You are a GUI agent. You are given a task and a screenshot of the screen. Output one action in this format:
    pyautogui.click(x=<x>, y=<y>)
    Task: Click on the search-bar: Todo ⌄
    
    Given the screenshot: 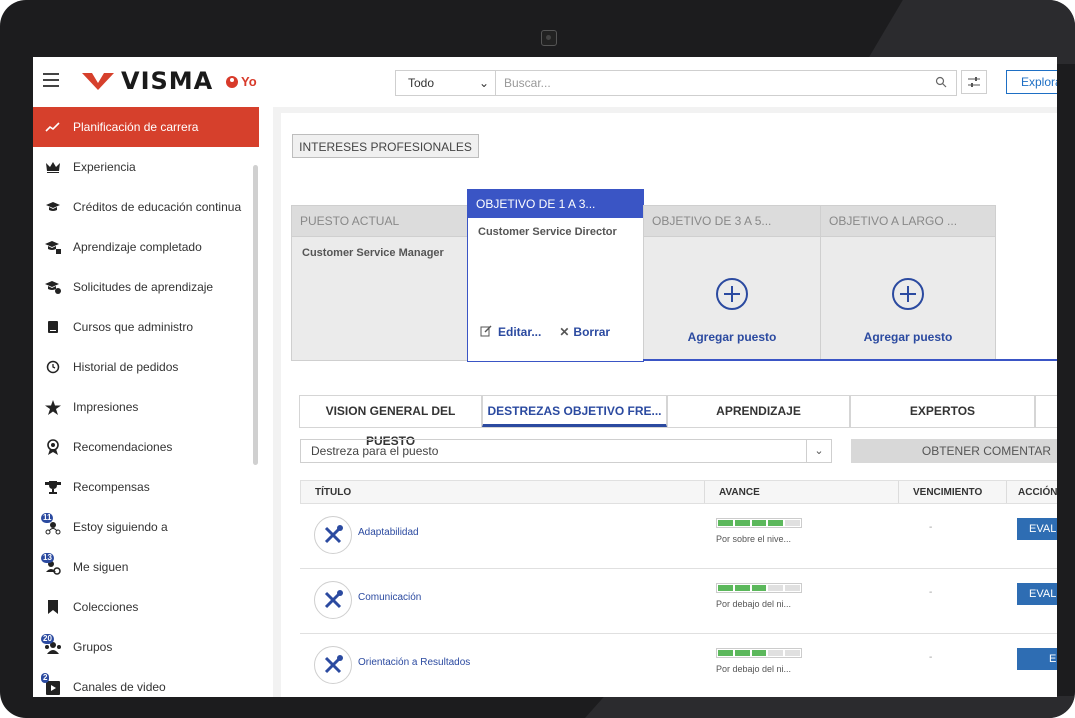 What is the action you would take?
    pyautogui.click(x=676, y=83)
    